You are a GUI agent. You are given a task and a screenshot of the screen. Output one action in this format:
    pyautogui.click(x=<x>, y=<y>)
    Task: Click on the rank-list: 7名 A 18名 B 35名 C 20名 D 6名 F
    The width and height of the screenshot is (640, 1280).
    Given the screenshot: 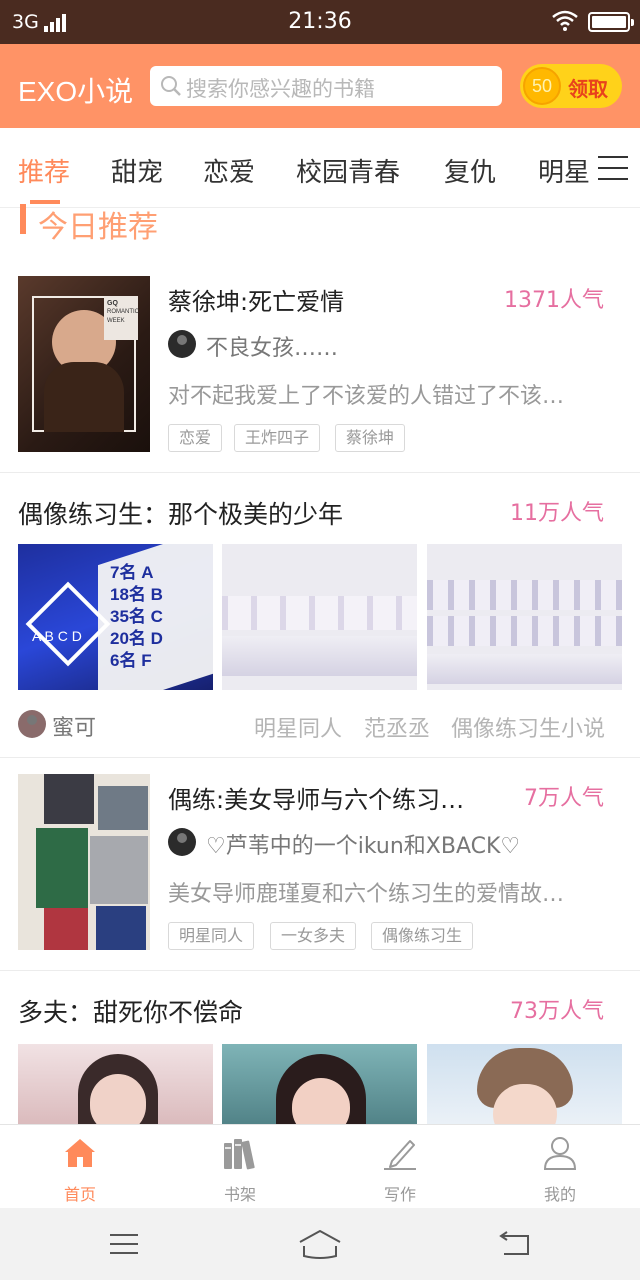 What is the action you would take?
    pyautogui.click(x=136, y=616)
    